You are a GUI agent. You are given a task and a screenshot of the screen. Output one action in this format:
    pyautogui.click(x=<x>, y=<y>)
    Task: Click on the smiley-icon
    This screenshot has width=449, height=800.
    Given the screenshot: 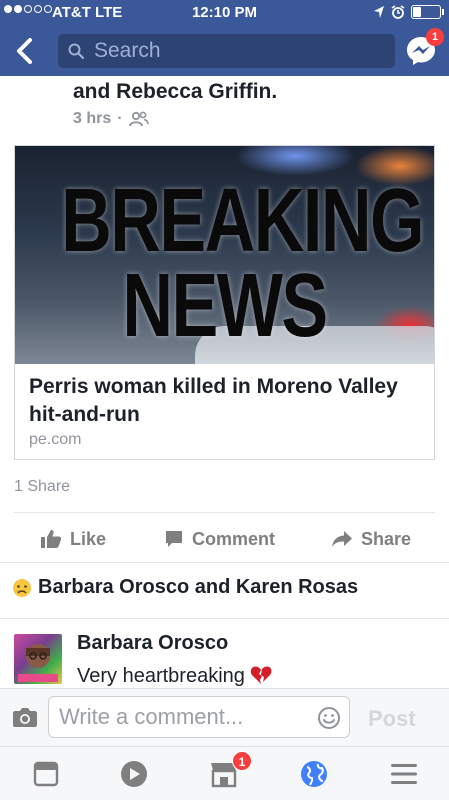 What is the action you would take?
    pyautogui.click(x=329, y=718)
    